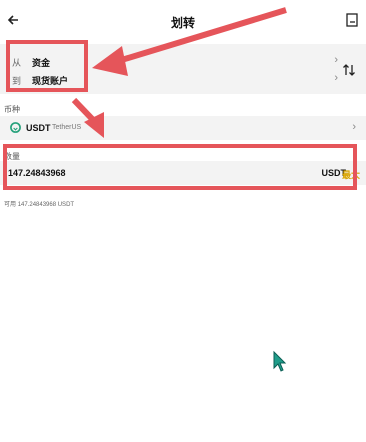  Describe the element at coordinates (87, 117) in the screenshot. I see `annotation-arrow-amount` at that location.